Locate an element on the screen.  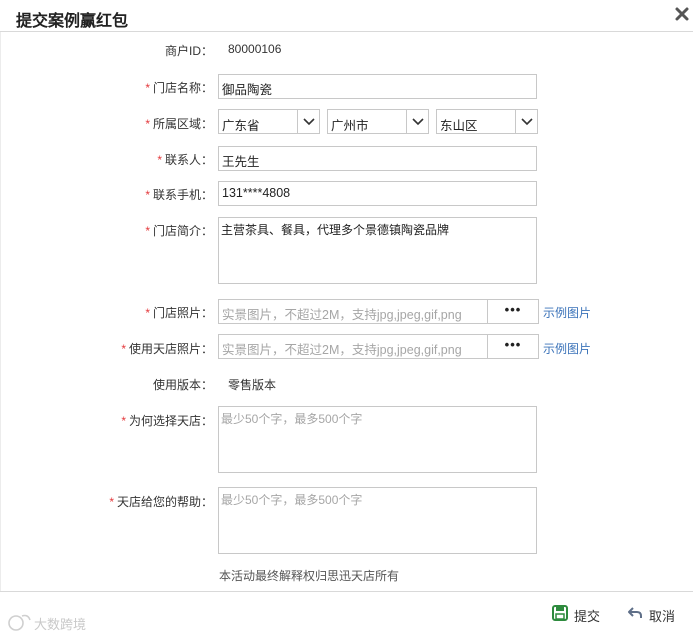
dialog-title: 提交案例赢红包 is located at coordinates (72, 21).